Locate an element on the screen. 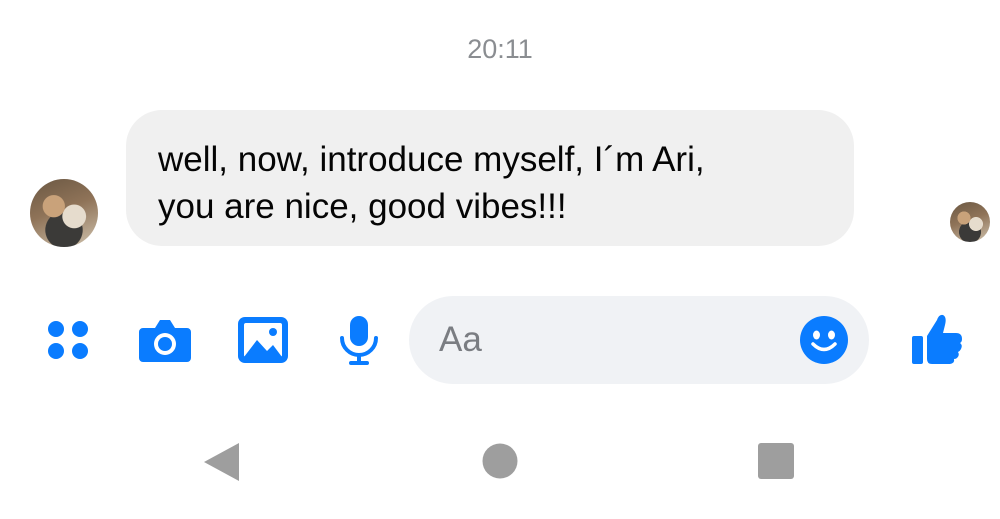 The height and width of the screenshot is (519, 1000). message-line: well, now, introduce myself, I´m Ari, is located at coordinates (431, 159).